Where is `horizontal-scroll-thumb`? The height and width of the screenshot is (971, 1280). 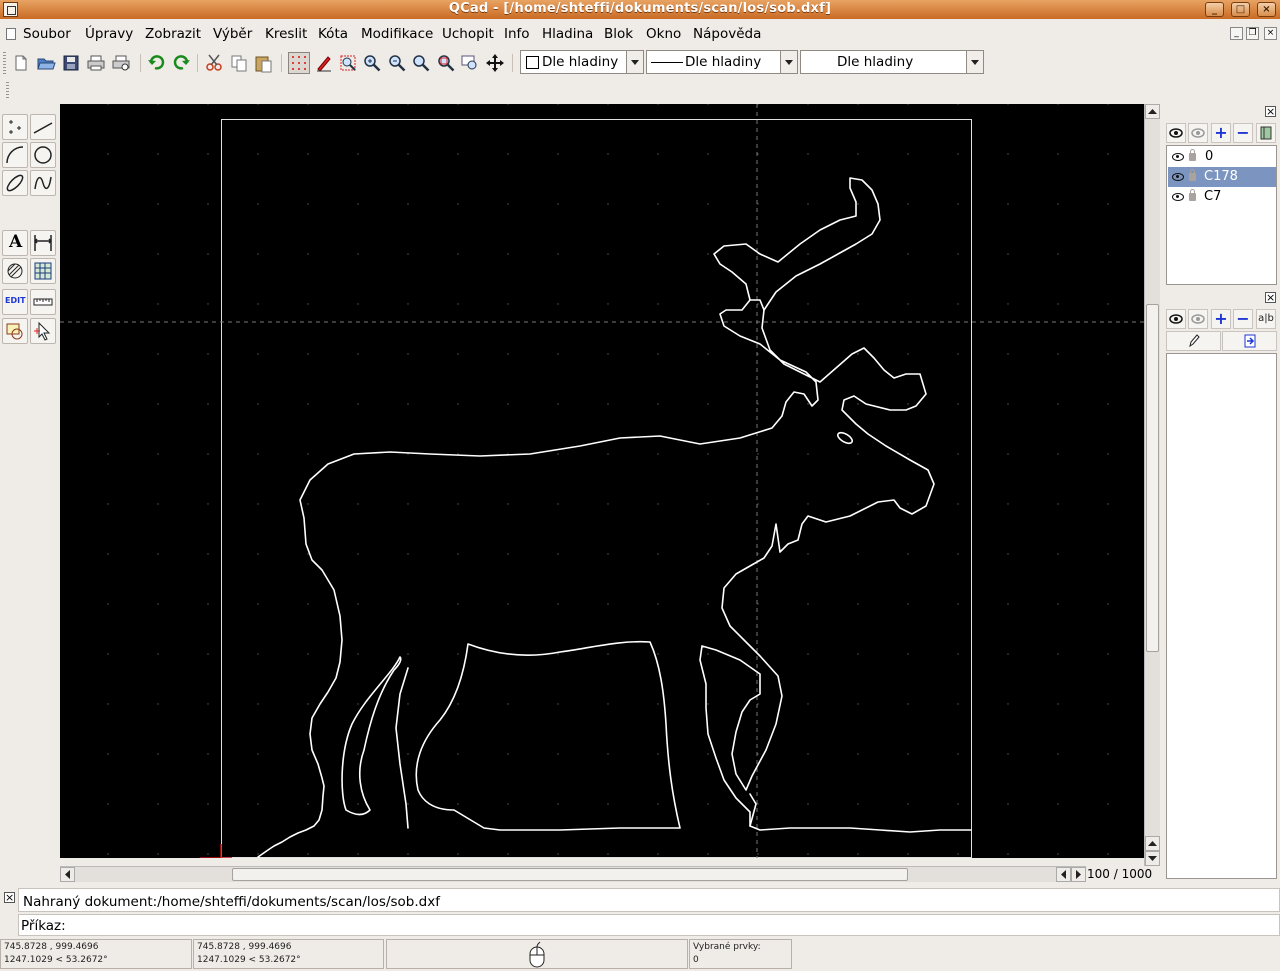
horizontal-scroll-thumb is located at coordinates (570, 874).